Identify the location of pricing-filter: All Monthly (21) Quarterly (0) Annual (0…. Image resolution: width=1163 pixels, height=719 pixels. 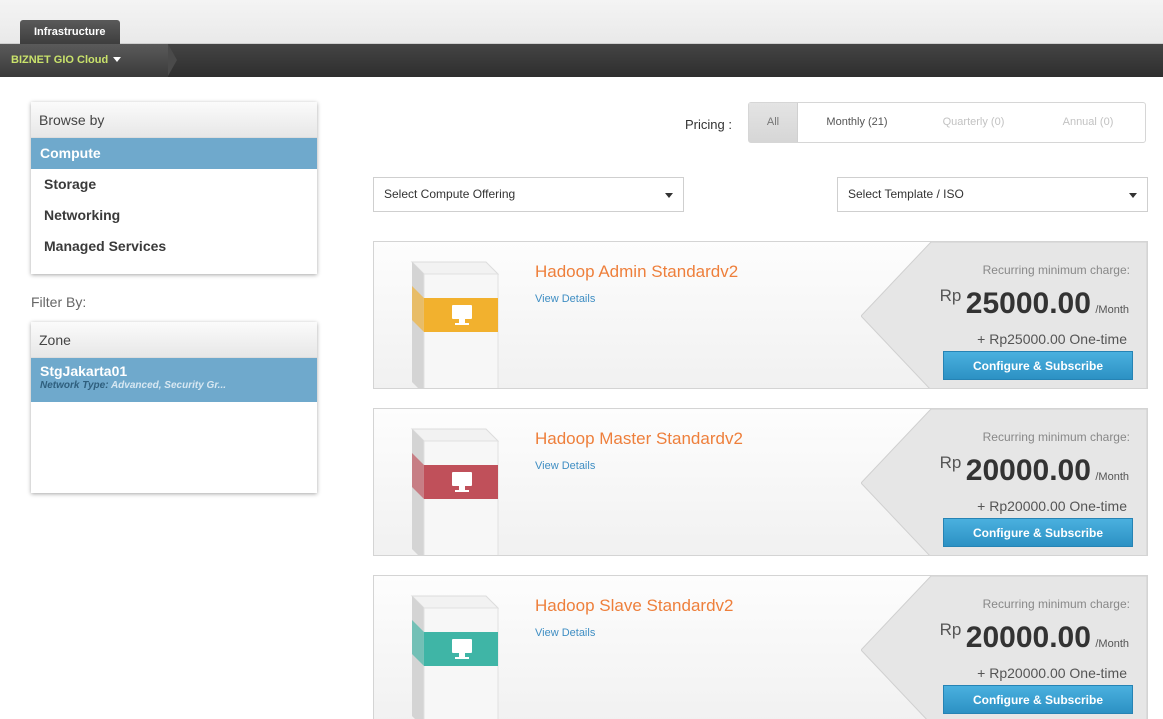
(947, 122).